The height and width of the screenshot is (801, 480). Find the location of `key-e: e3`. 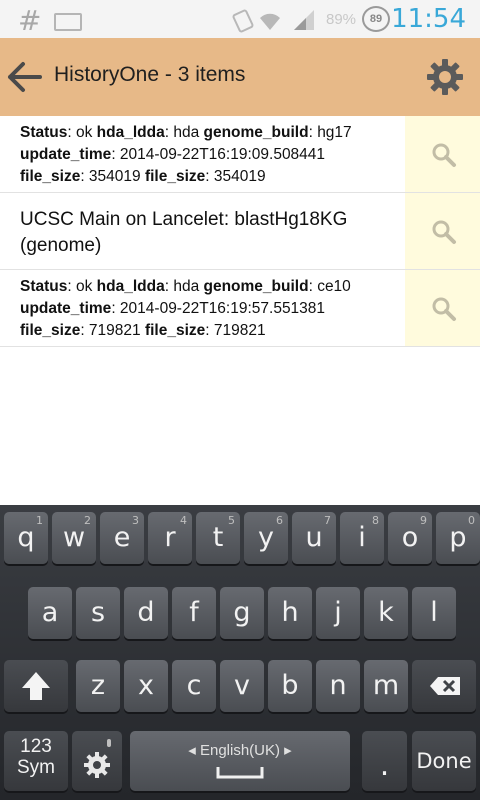

key-e: e3 is located at coordinates (122, 538).